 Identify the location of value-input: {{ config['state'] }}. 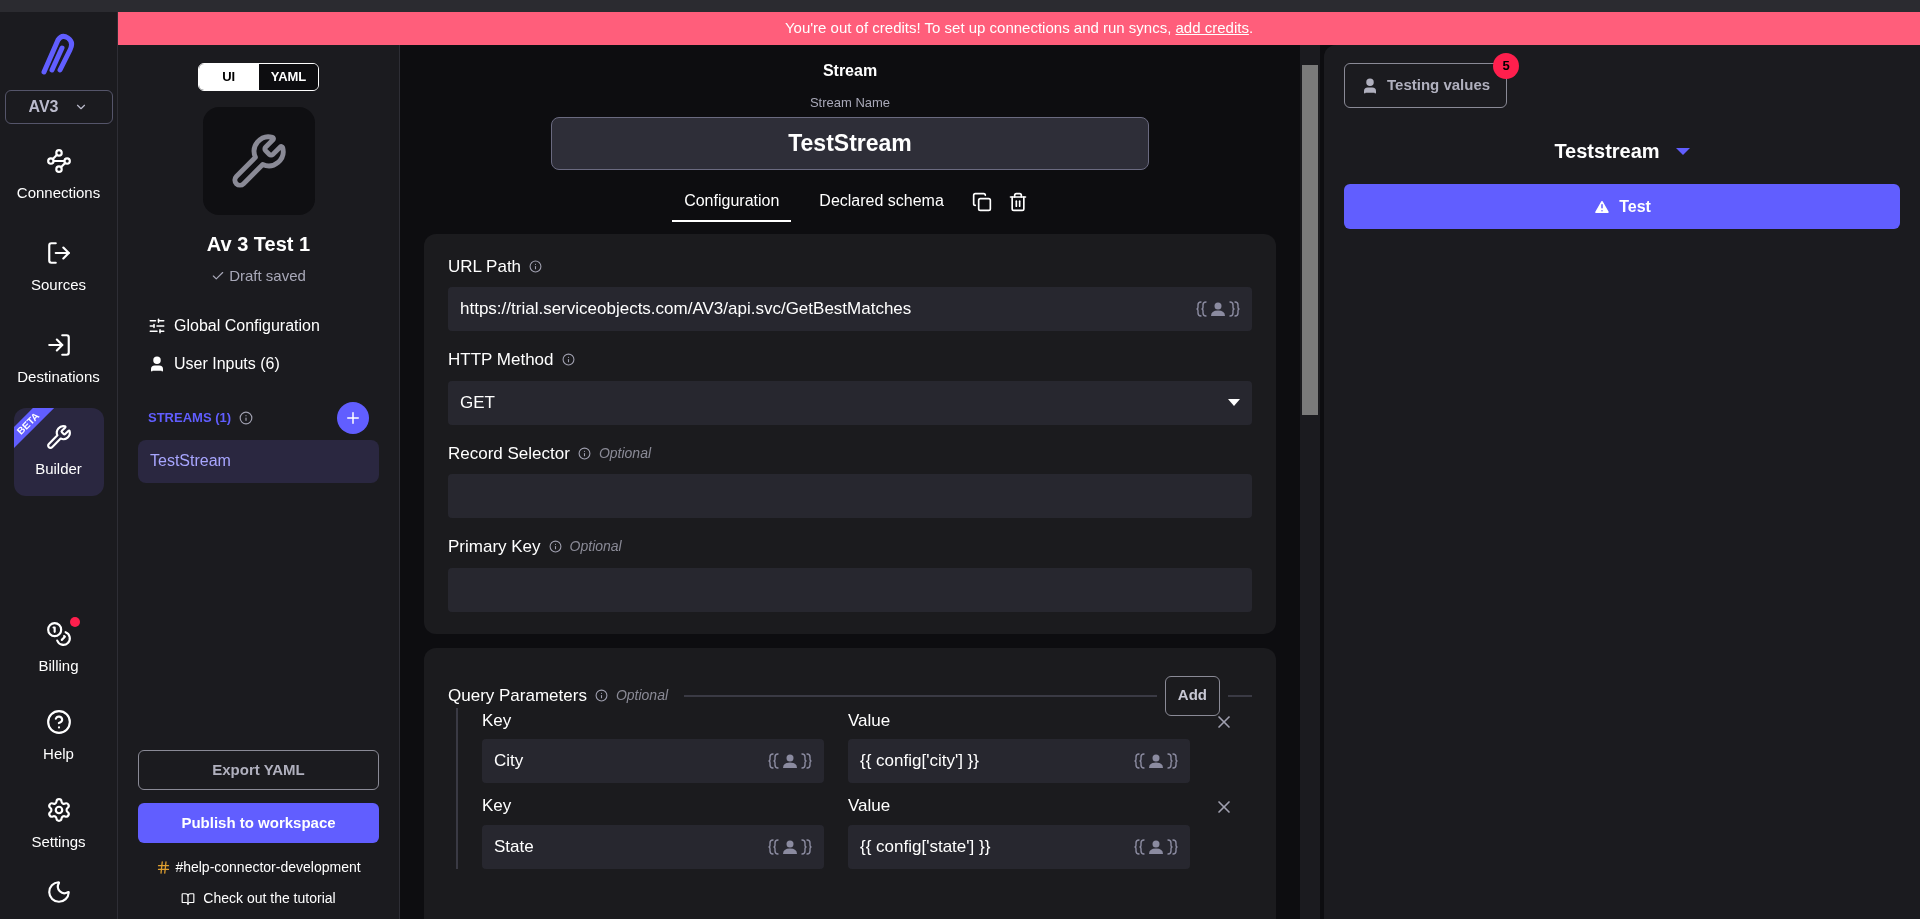
(1019, 846).